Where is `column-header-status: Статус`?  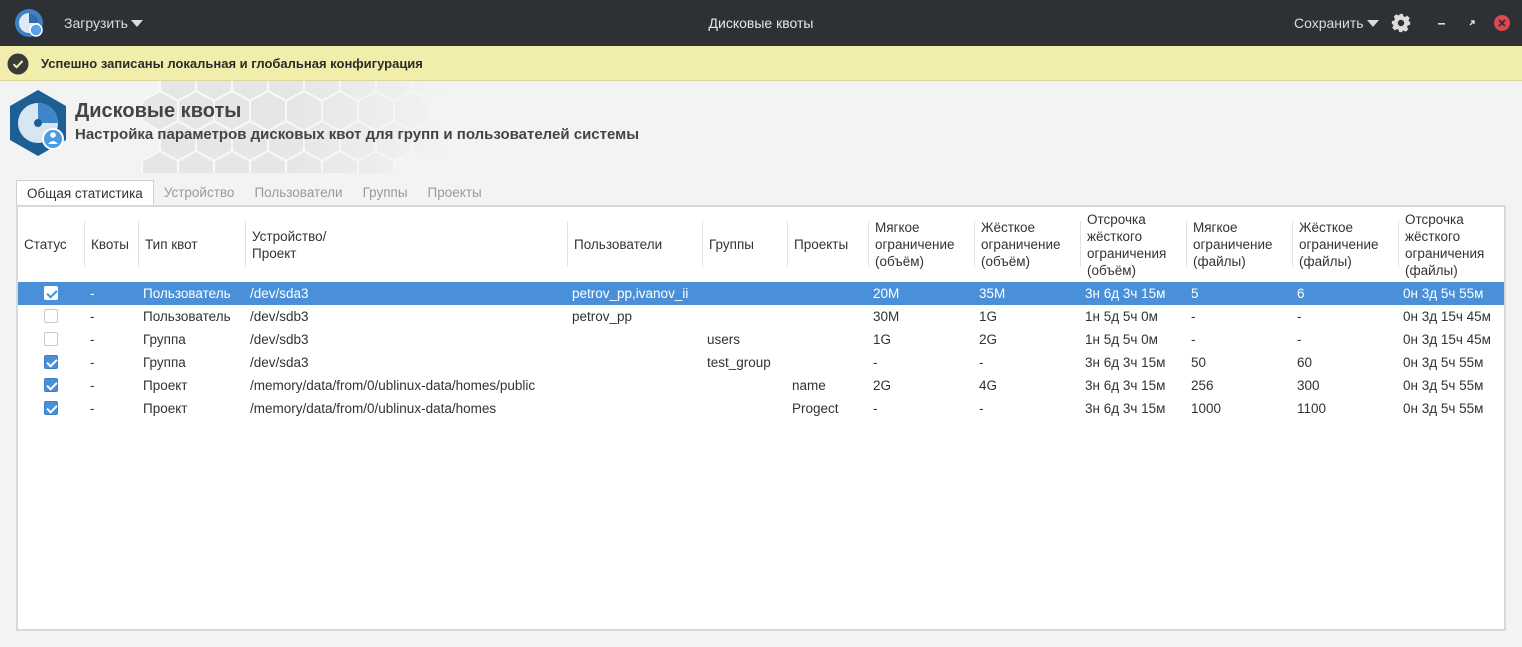 column-header-status: Статус is located at coordinates (51, 244).